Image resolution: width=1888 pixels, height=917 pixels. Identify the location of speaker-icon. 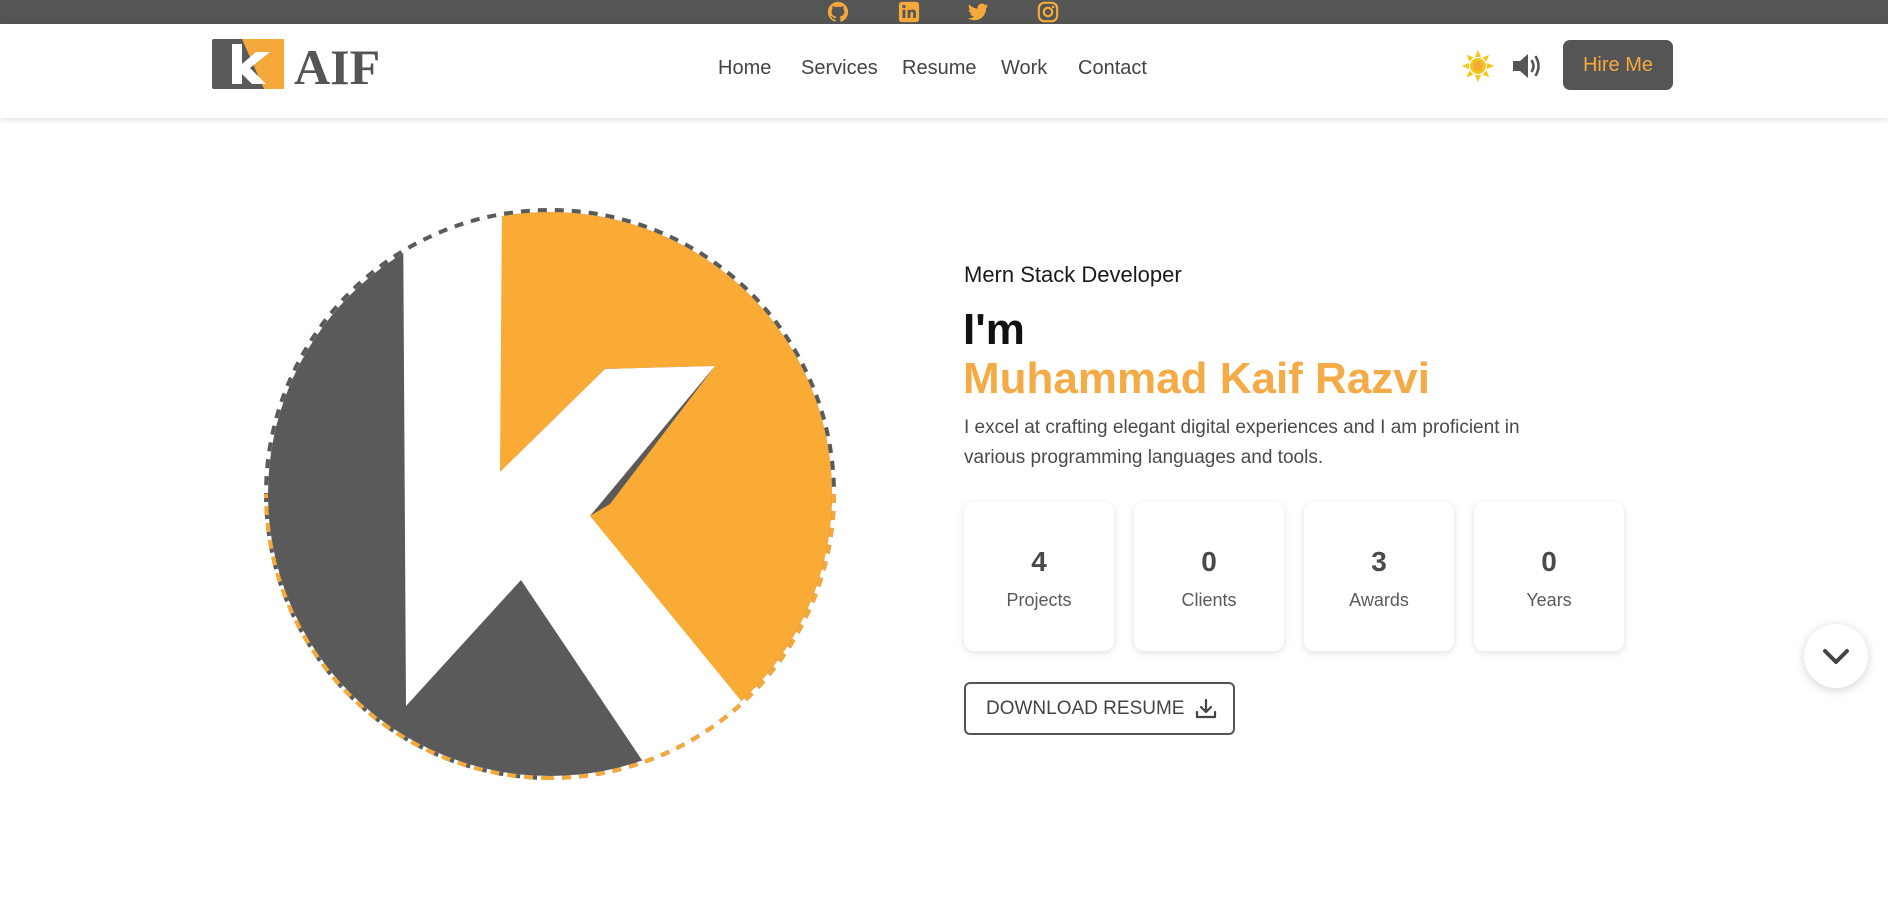
(1526, 66).